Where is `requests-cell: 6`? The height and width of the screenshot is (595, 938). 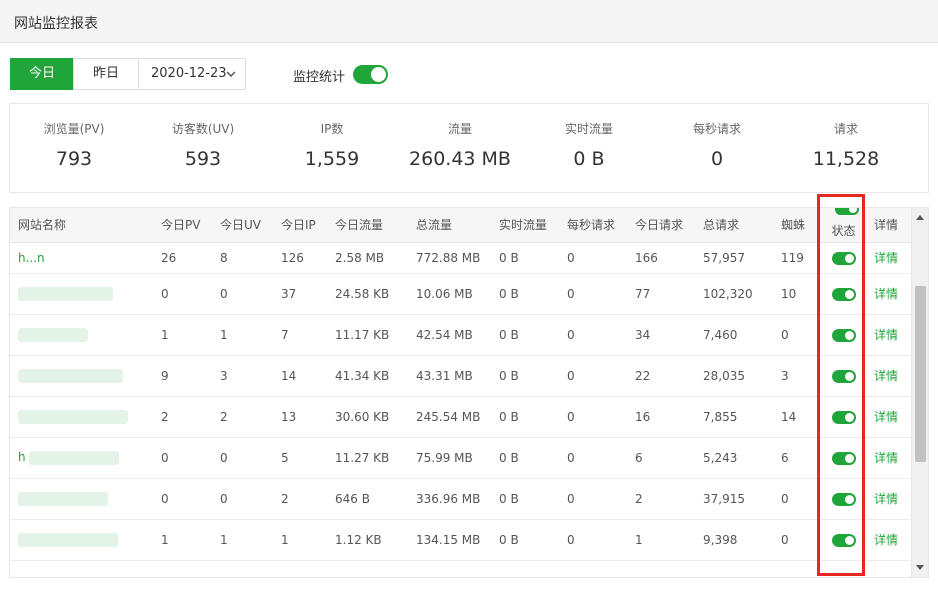
requests-cell: 6 is located at coordinates (661, 458).